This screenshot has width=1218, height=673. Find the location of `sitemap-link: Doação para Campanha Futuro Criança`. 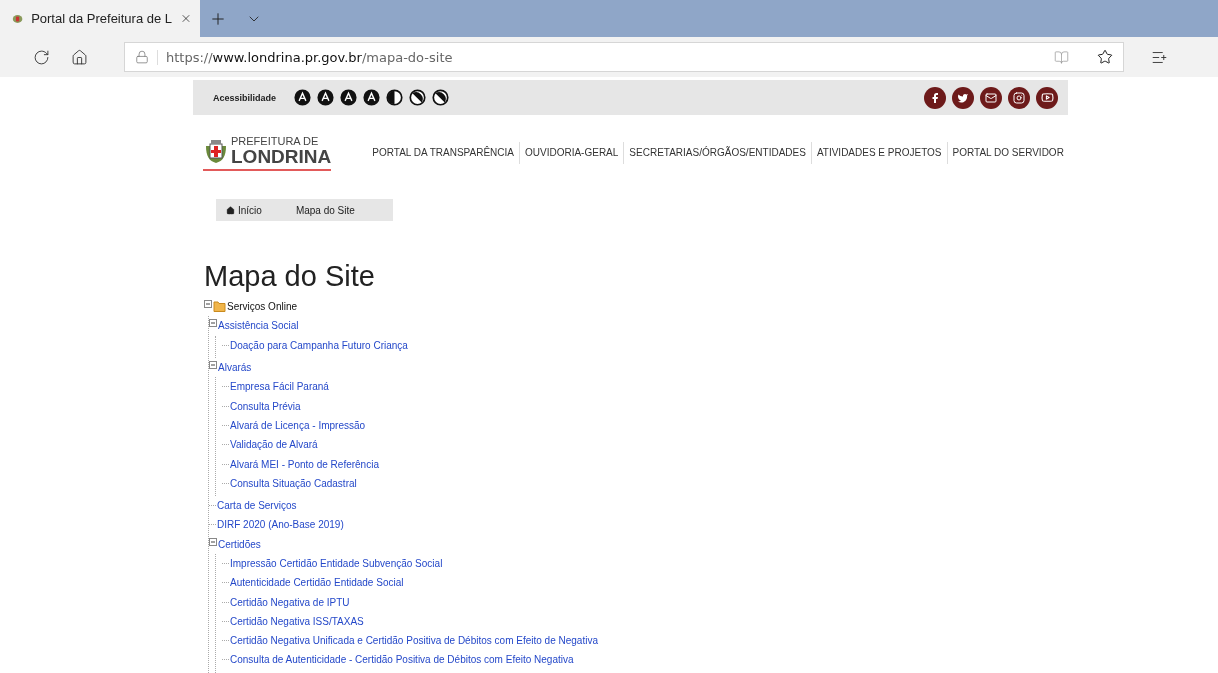

sitemap-link: Doação para Campanha Futuro Criança is located at coordinates (319, 345).